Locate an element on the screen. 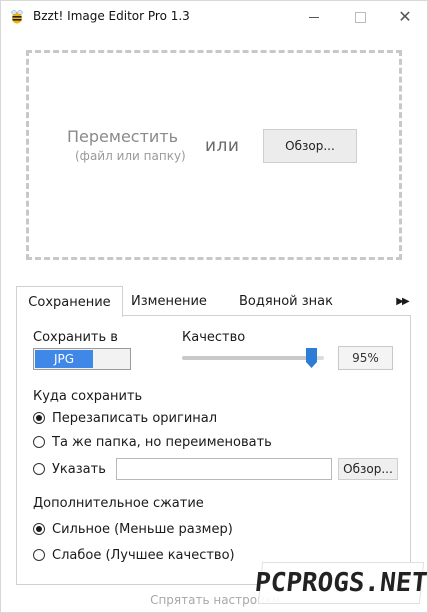 The width and height of the screenshot is (428, 613). tabs-scroll-right-icon: ▶▶ is located at coordinates (402, 301).